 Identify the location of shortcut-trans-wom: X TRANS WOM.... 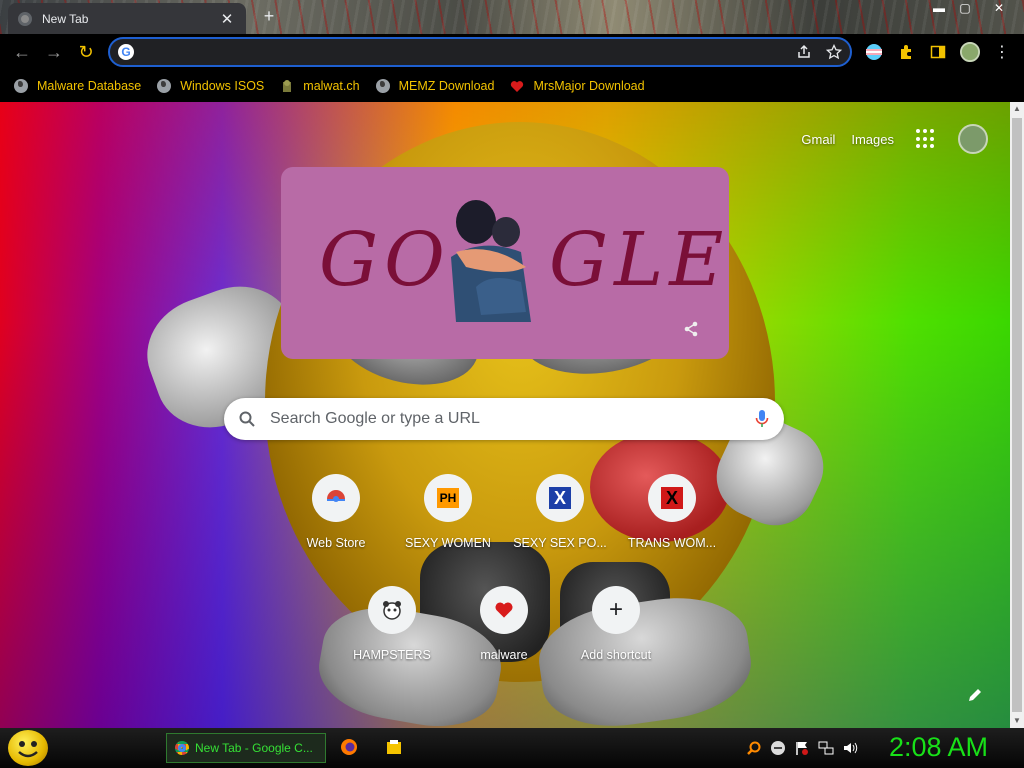
(672, 512).